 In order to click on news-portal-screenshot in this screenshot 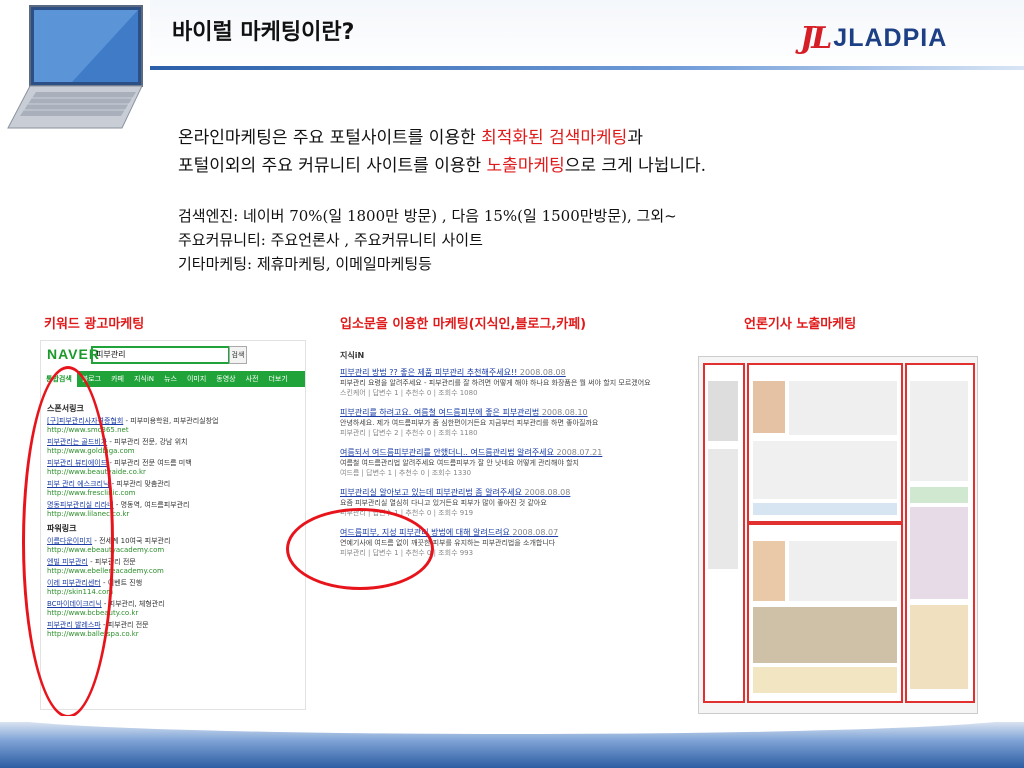, I will do `click(838, 535)`.